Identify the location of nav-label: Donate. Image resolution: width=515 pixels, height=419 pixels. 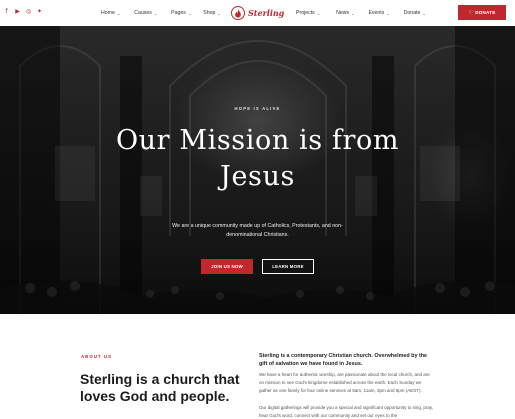
(412, 13).